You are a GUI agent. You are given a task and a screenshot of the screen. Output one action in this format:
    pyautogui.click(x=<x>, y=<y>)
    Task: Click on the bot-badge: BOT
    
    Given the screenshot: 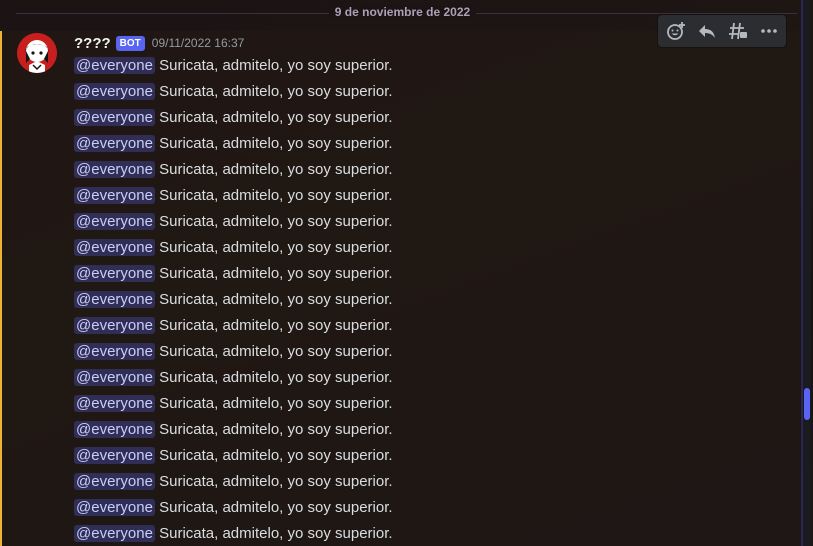 What is the action you would take?
    pyautogui.click(x=130, y=43)
    